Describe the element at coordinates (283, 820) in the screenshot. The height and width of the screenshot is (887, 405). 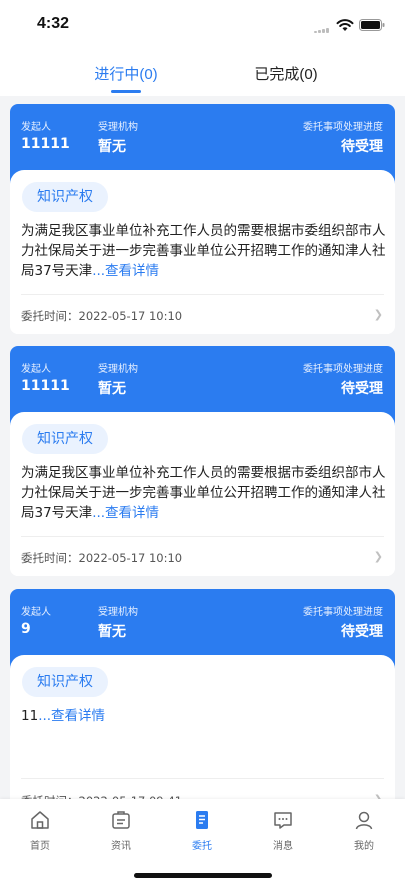
I see `message-icon` at that location.